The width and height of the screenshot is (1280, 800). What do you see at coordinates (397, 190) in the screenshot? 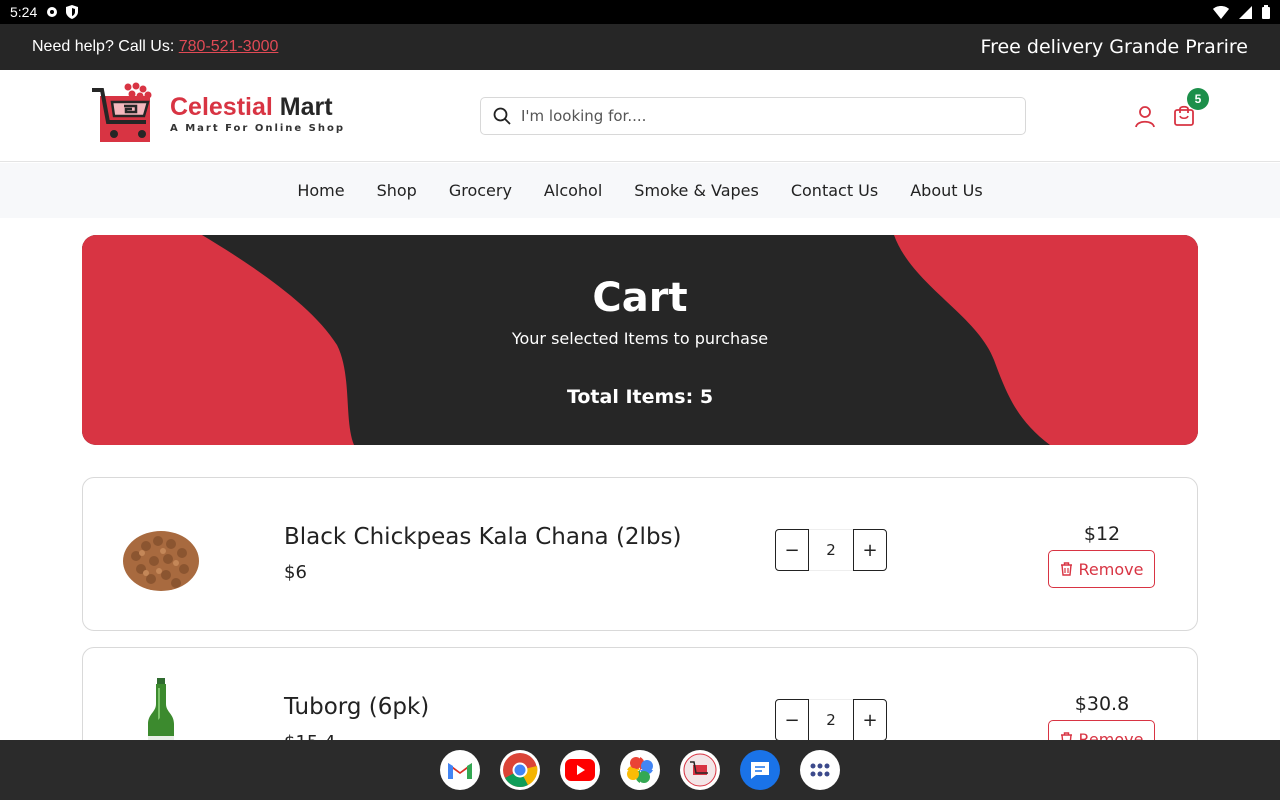
I see `nav-shop: Shop` at bounding box center [397, 190].